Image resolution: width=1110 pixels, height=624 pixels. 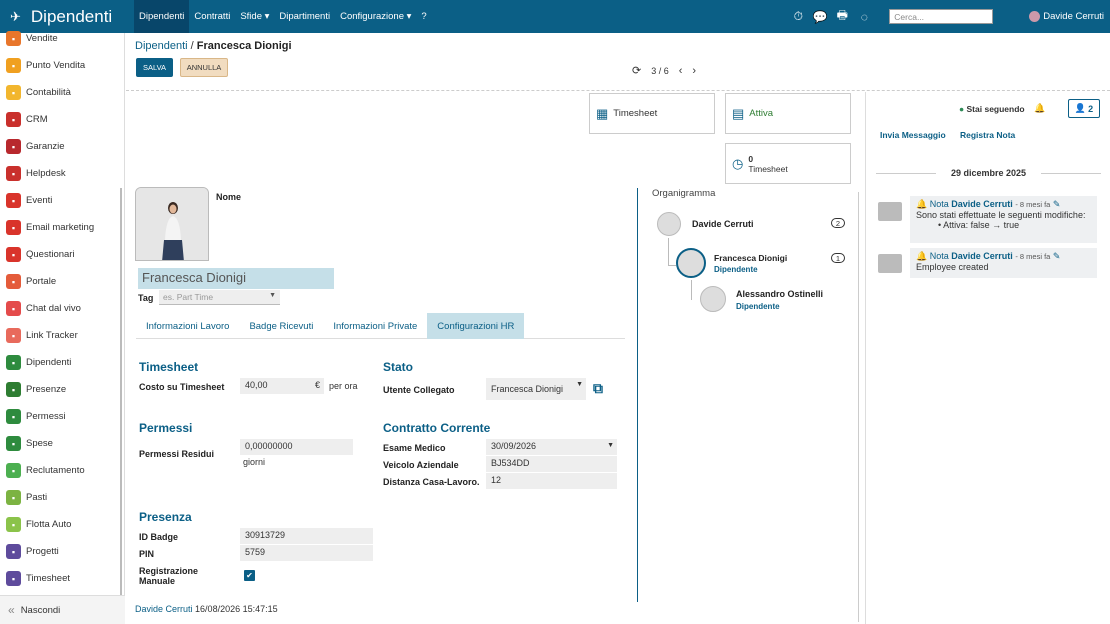 I want to click on subordinate-avatar, so click(x=713, y=299).